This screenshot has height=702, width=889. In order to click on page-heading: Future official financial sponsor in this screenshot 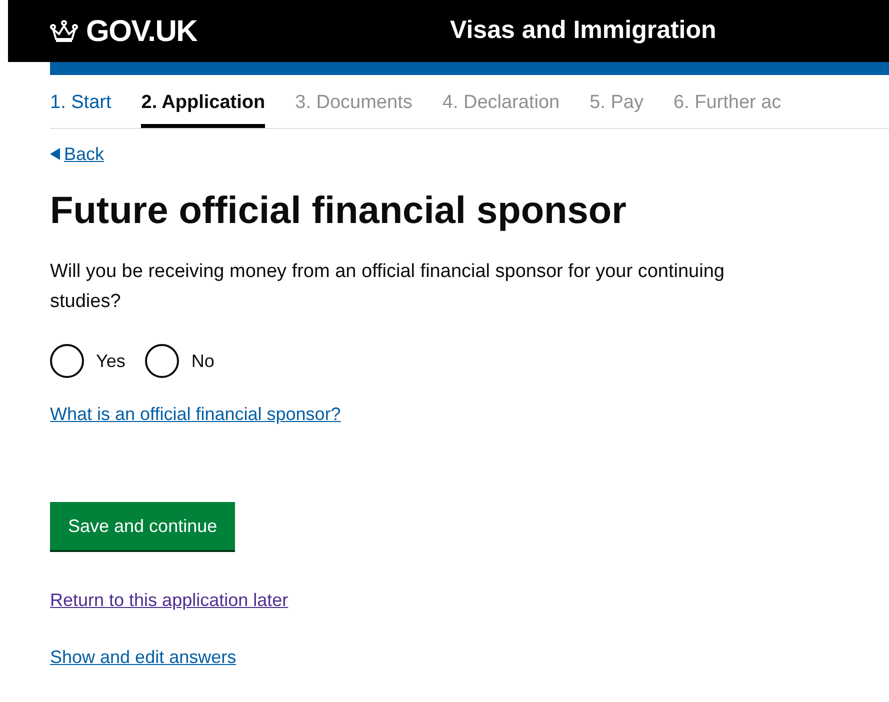, I will do `click(339, 211)`.